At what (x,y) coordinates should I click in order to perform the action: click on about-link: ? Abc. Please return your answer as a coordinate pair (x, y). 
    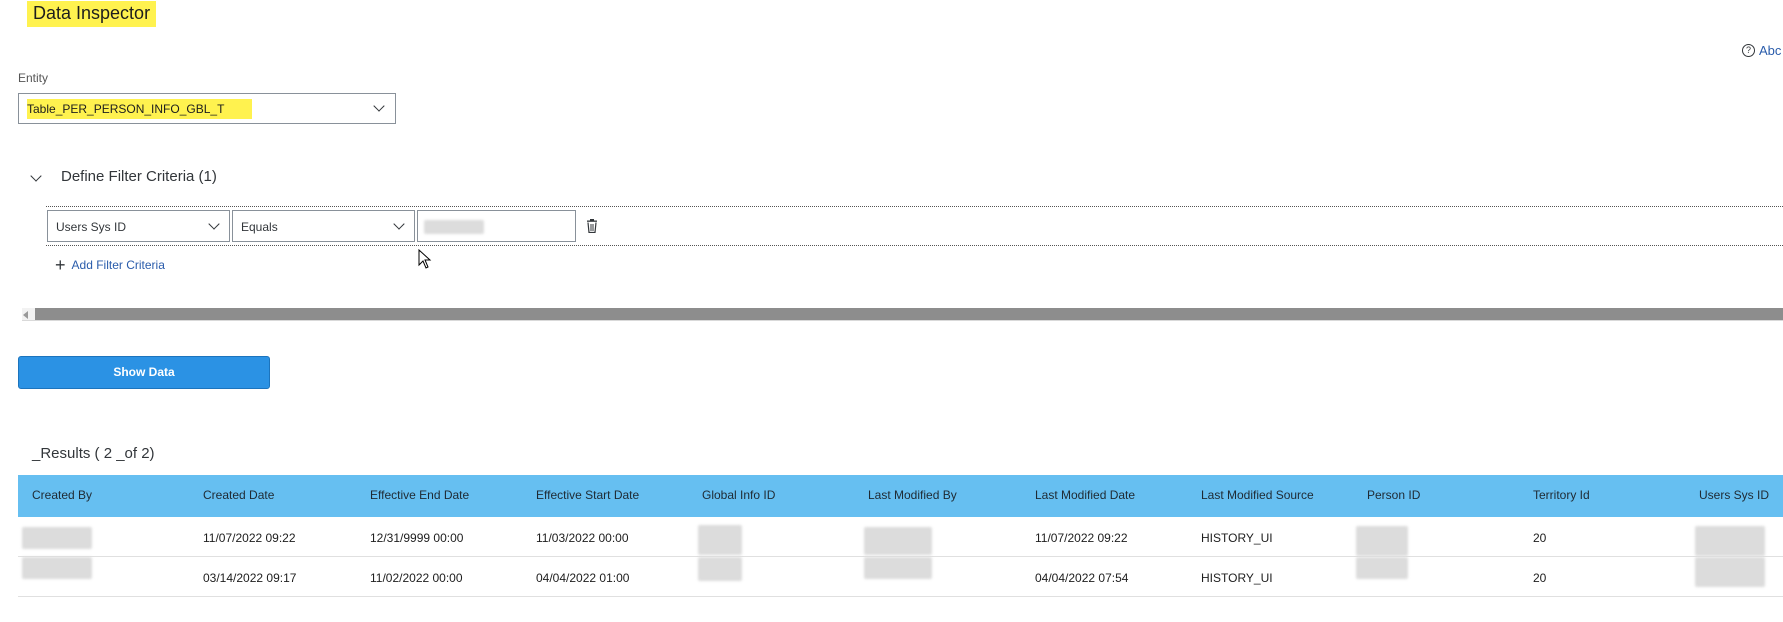
    Looking at the image, I should click on (1761, 50).